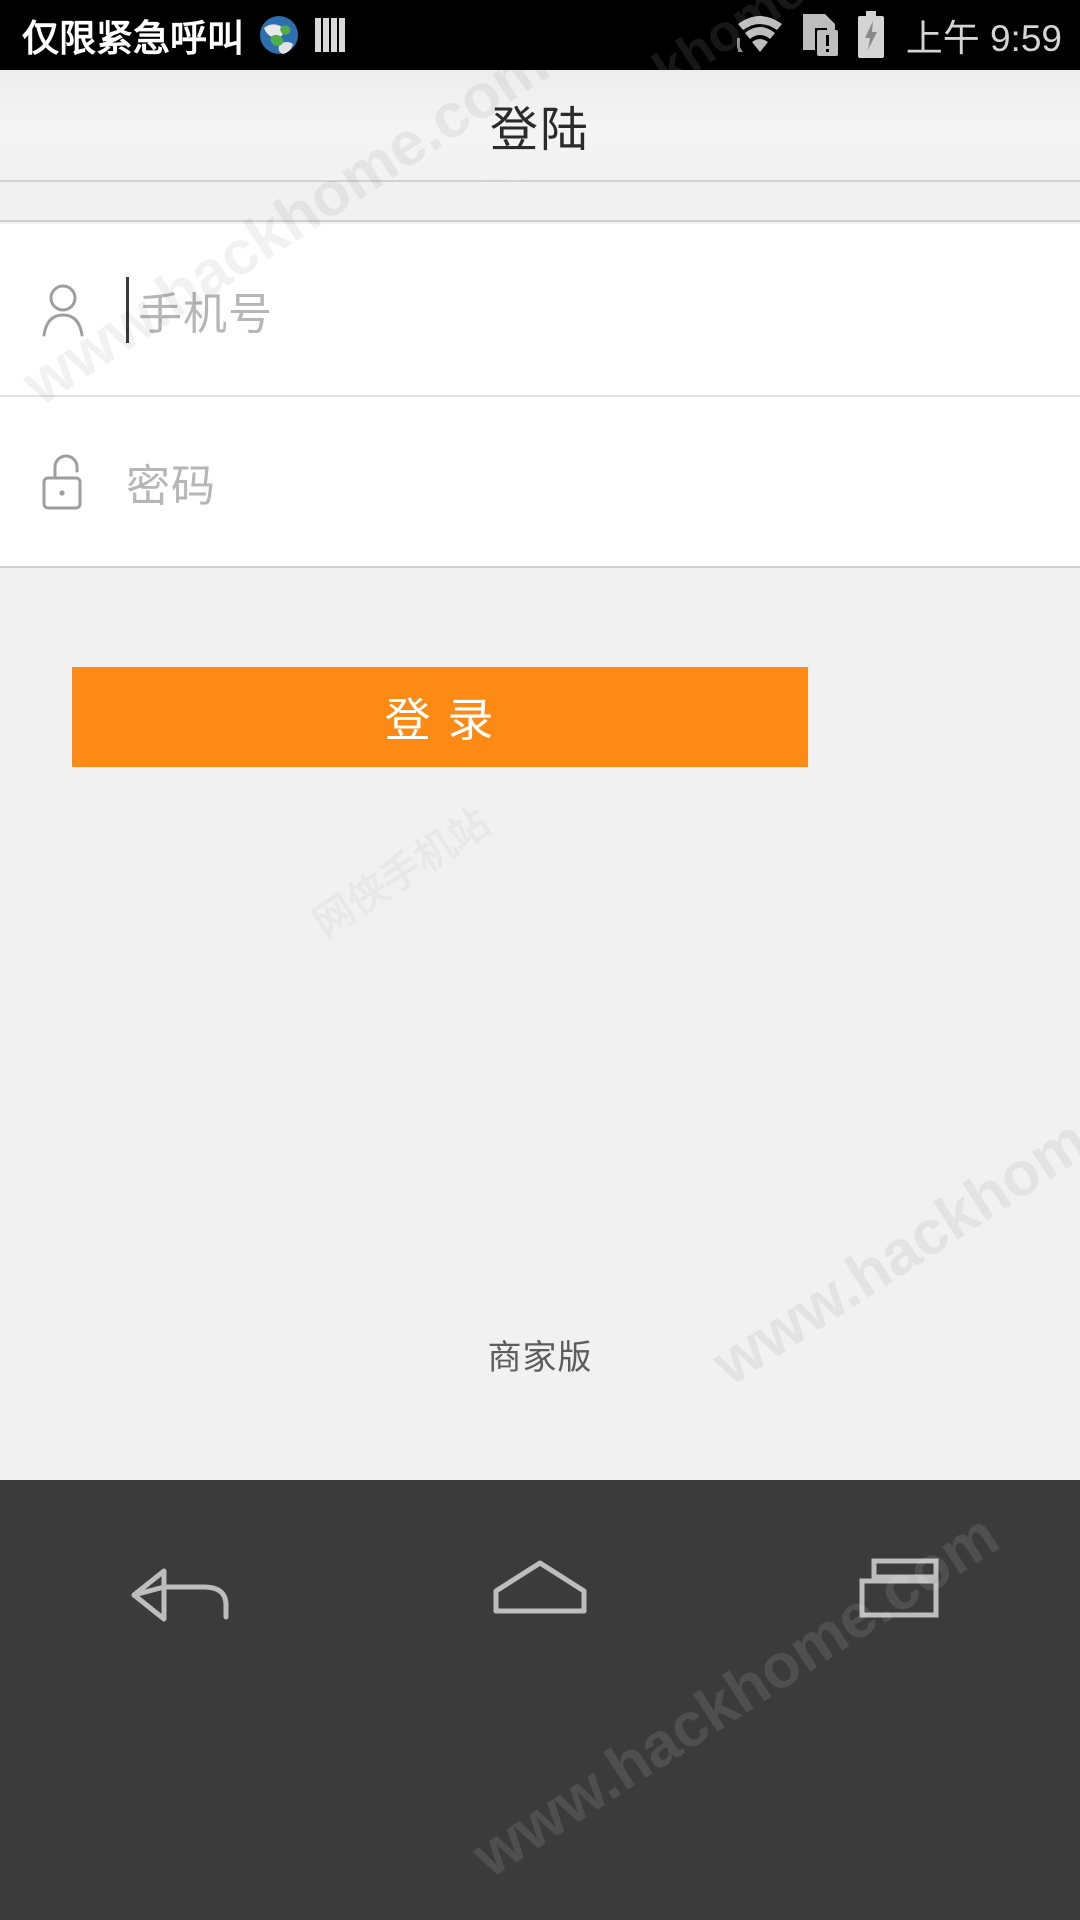 Image resolution: width=1080 pixels, height=1920 pixels. Describe the element at coordinates (279, 35) in the screenshot. I see `globe-icon` at that location.